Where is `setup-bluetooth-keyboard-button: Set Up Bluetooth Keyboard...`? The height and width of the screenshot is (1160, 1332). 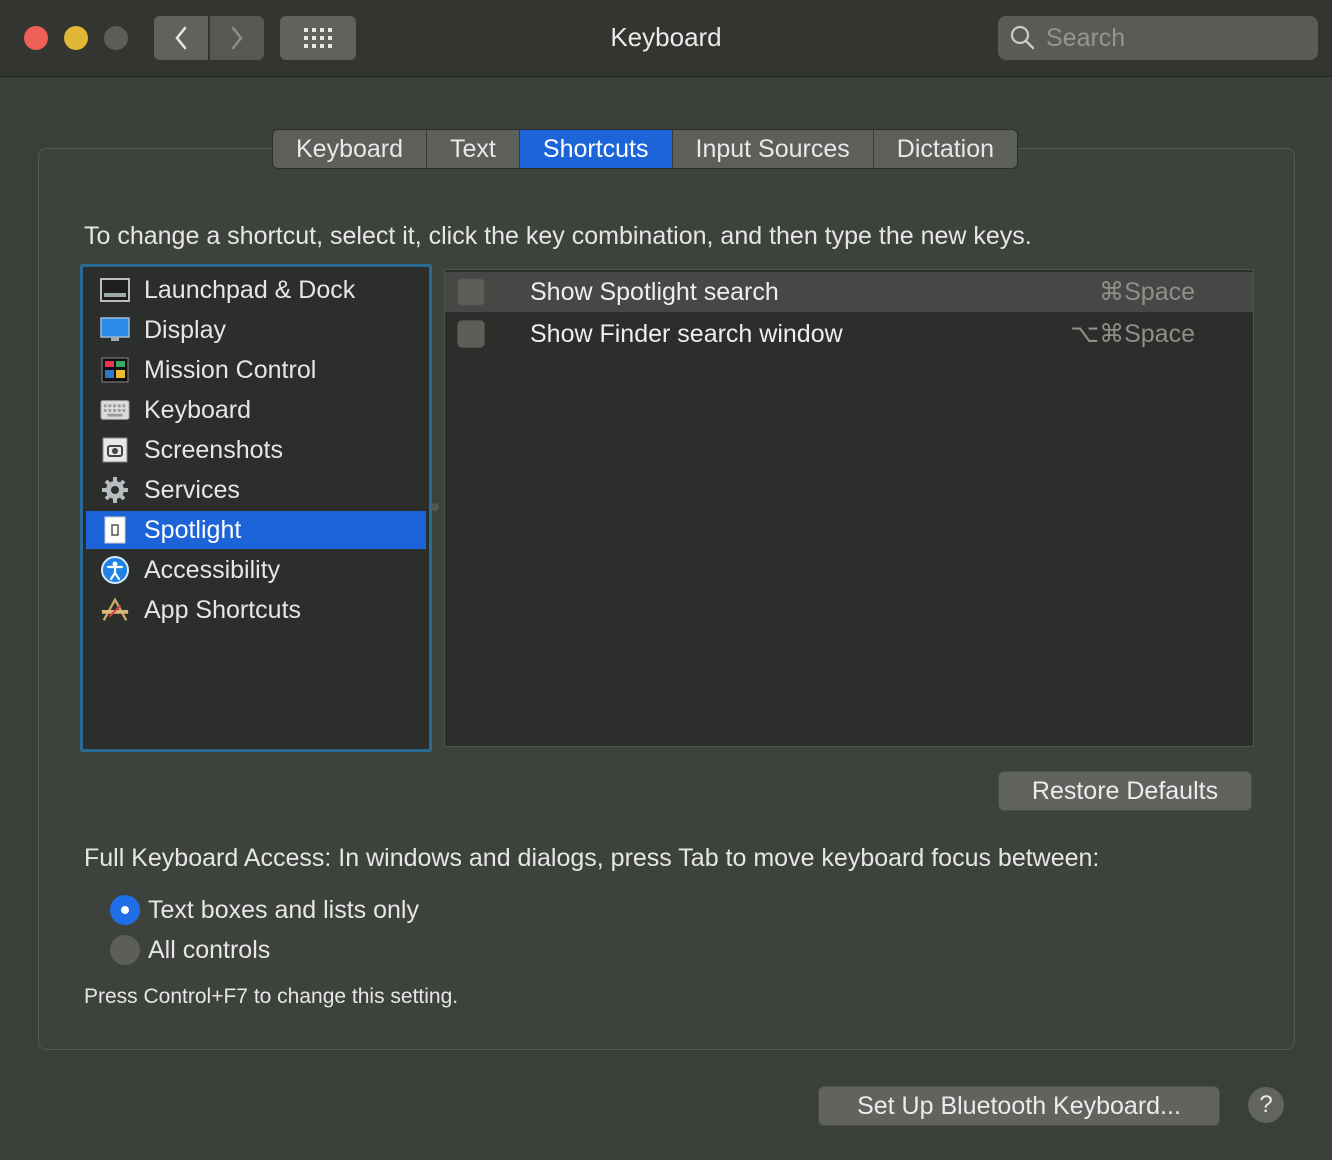 setup-bluetooth-keyboard-button: Set Up Bluetooth Keyboard... is located at coordinates (1019, 1106).